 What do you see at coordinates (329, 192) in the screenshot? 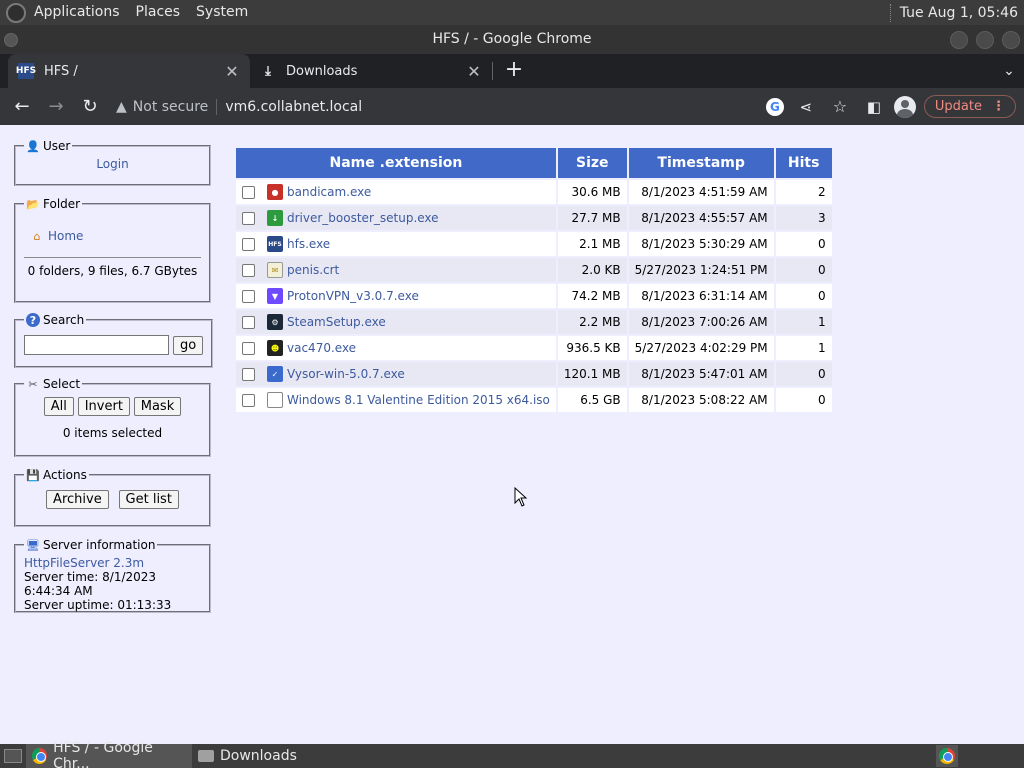
I see `file-link: bandicam.exe` at bounding box center [329, 192].